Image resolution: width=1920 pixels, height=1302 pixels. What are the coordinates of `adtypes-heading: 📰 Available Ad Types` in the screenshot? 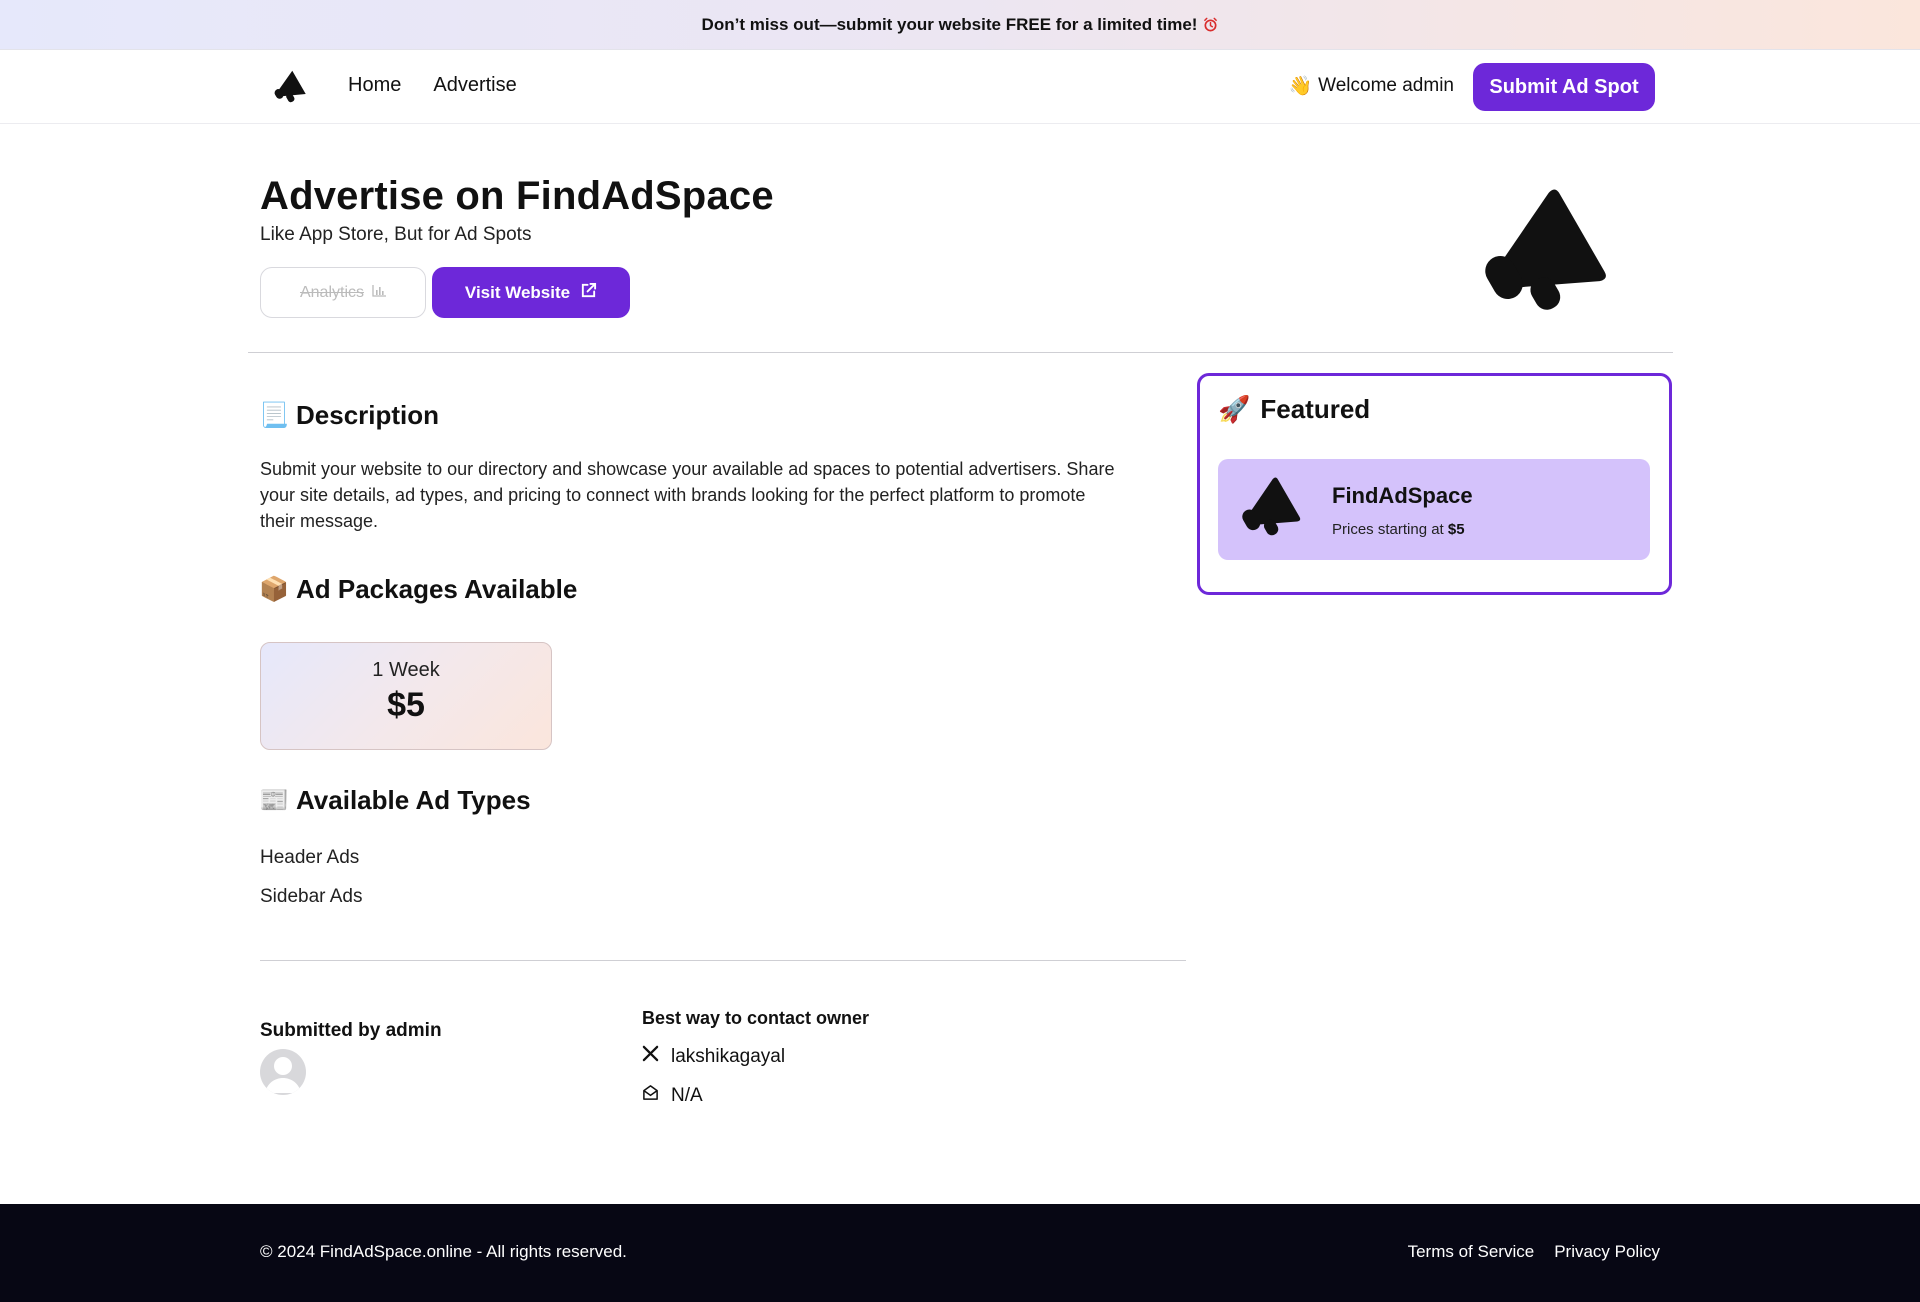 It's located at (395, 800).